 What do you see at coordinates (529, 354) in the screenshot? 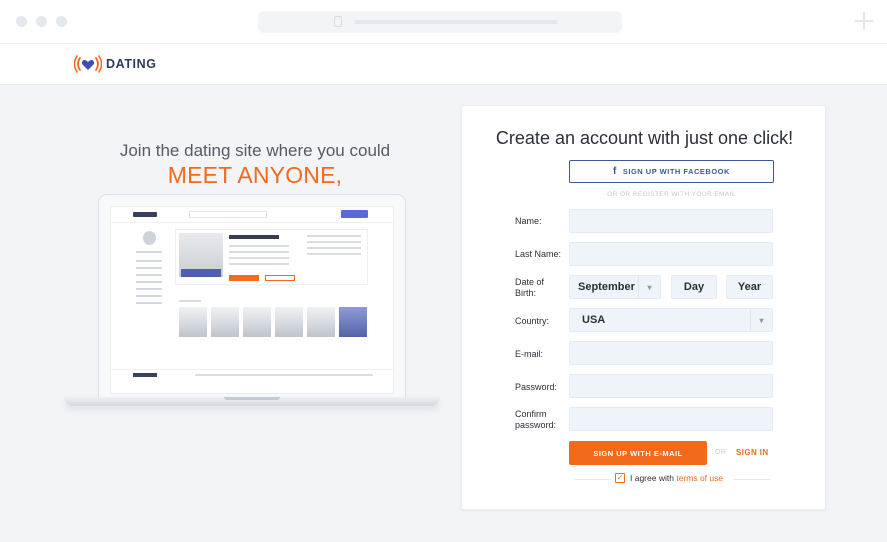
I see `email-label: E-mail:` at bounding box center [529, 354].